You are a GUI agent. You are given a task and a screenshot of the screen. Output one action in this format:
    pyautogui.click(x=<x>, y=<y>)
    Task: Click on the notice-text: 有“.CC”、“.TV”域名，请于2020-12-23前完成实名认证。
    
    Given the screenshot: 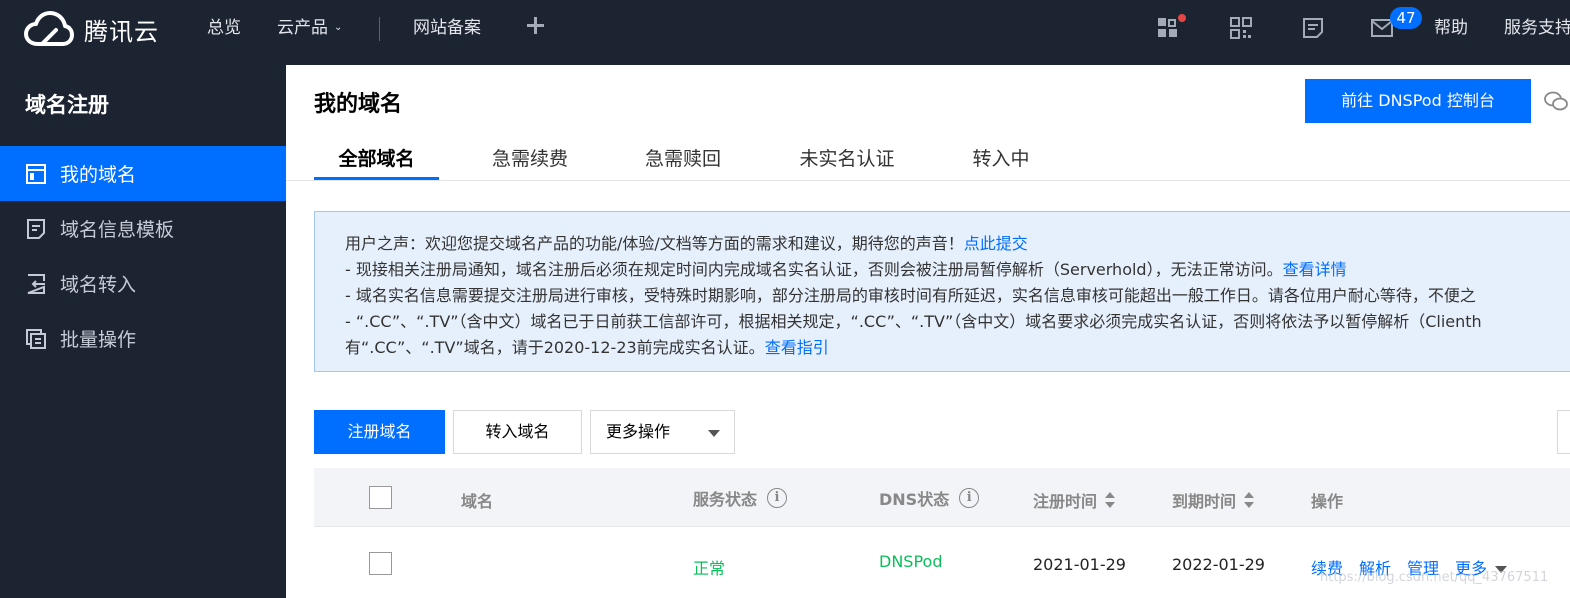 What is the action you would take?
    pyautogui.click(x=555, y=347)
    